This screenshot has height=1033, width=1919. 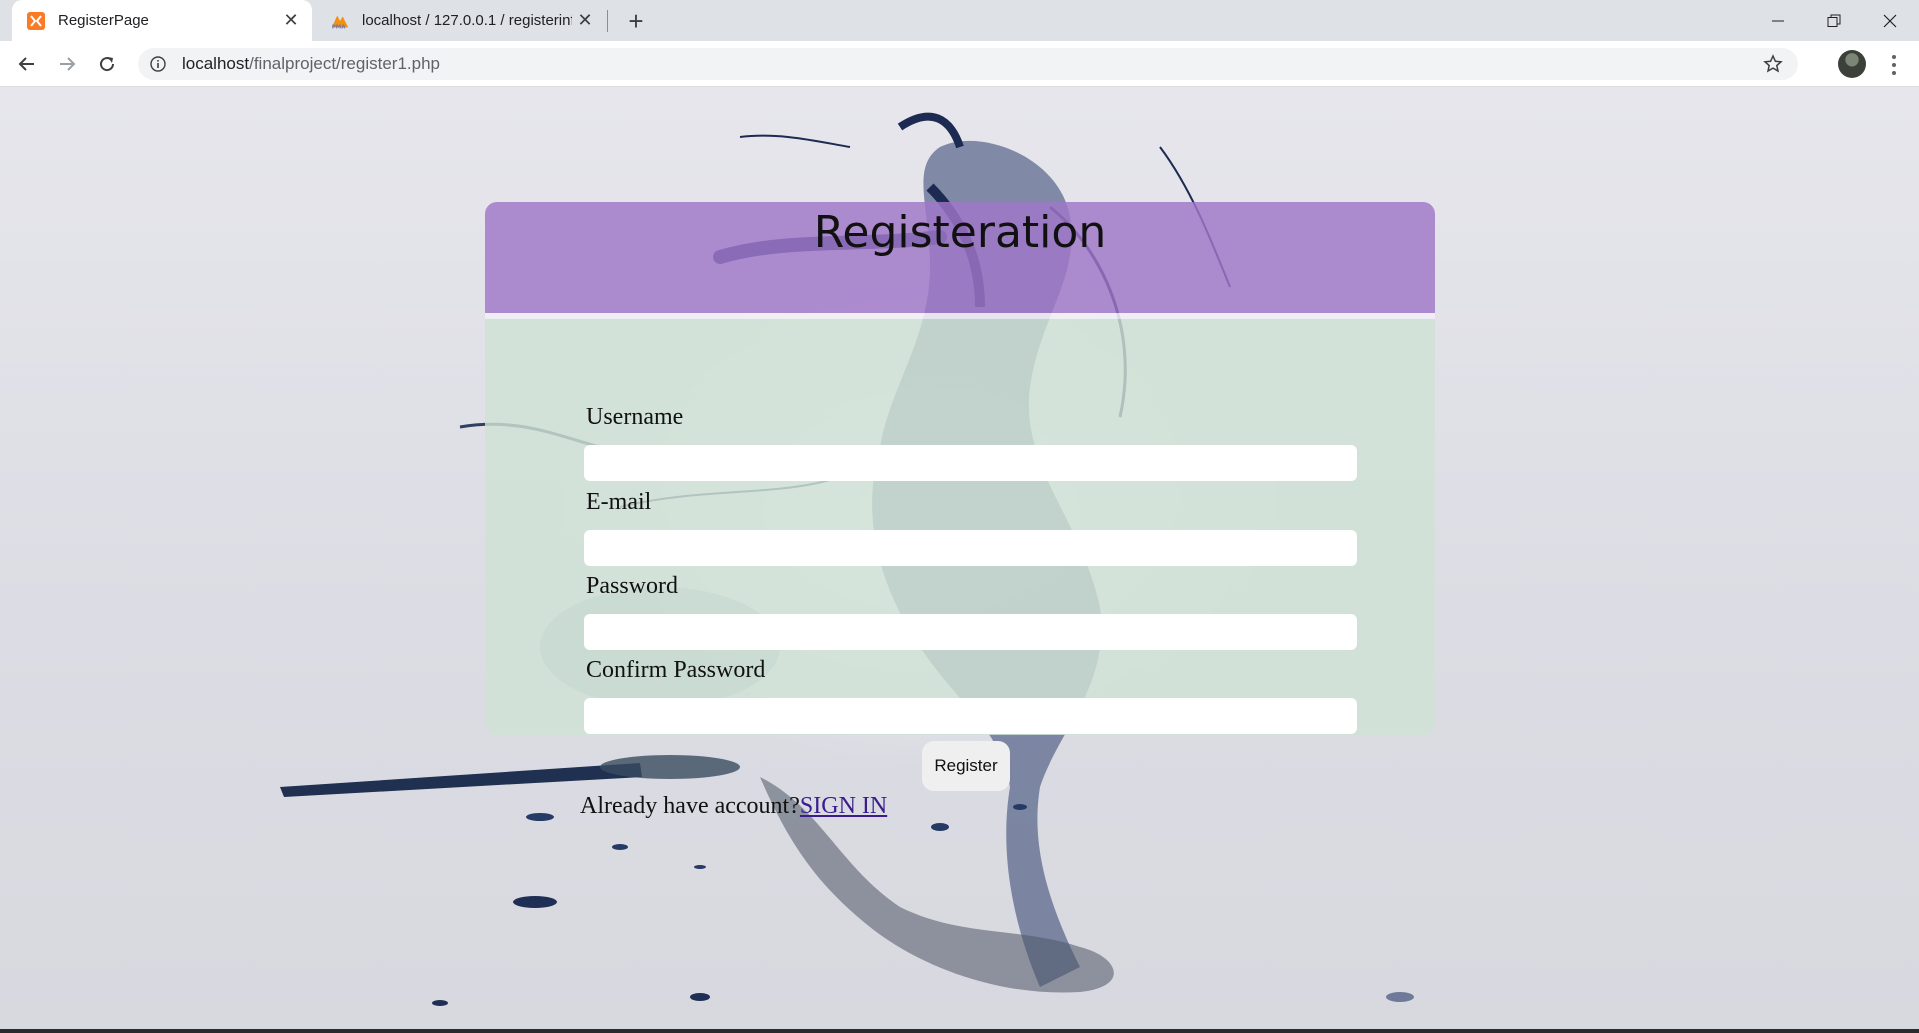 I want to click on minimize-icon, so click(x=1778, y=20).